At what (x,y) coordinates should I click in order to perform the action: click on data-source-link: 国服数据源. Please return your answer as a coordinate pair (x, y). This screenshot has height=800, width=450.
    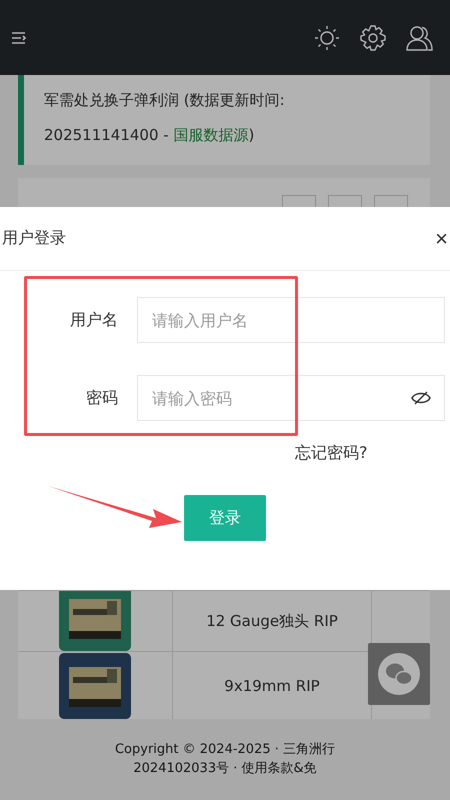
    Looking at the image, I should click on (210, 135).